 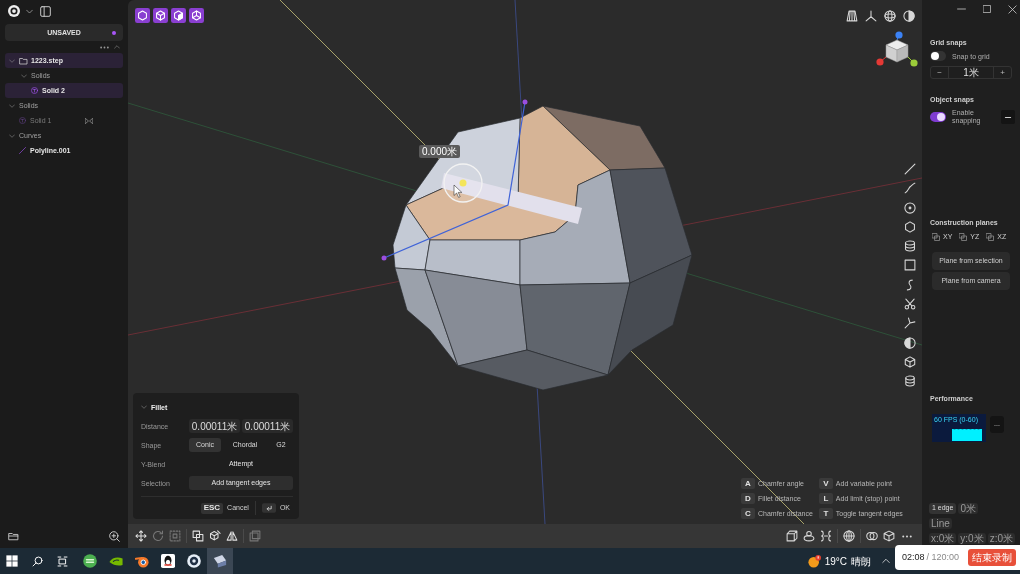 I want to click on spline-icon, so click(x=910, y=284).